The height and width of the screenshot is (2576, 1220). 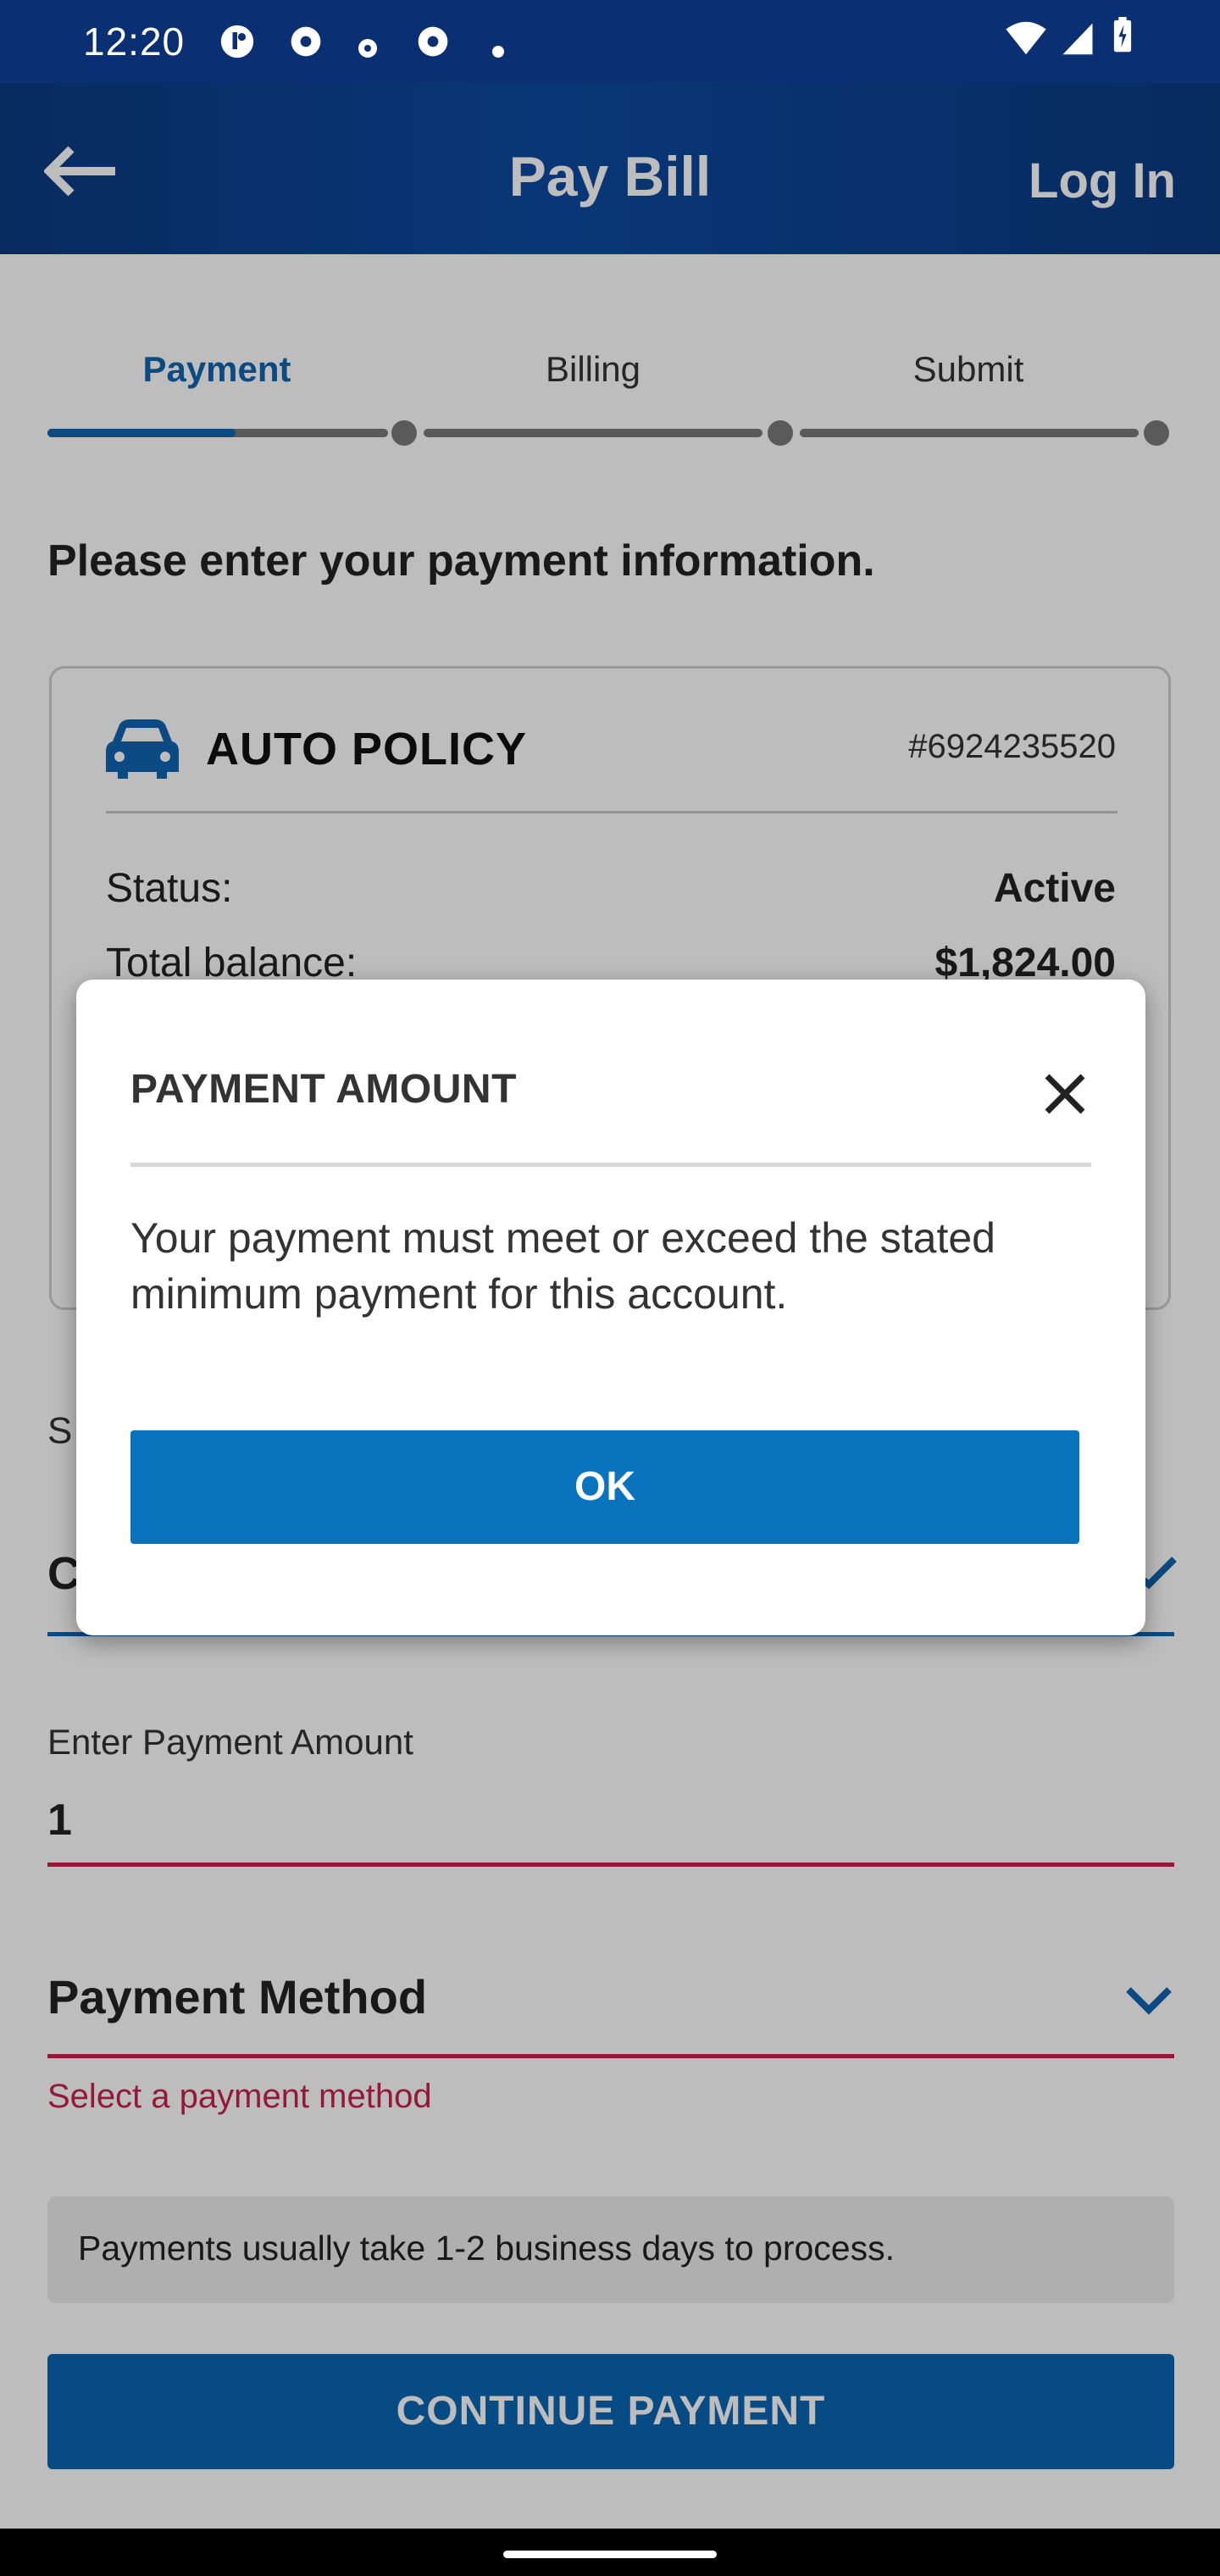 I want to click on close-icon, so click(x=1065, y=1094).